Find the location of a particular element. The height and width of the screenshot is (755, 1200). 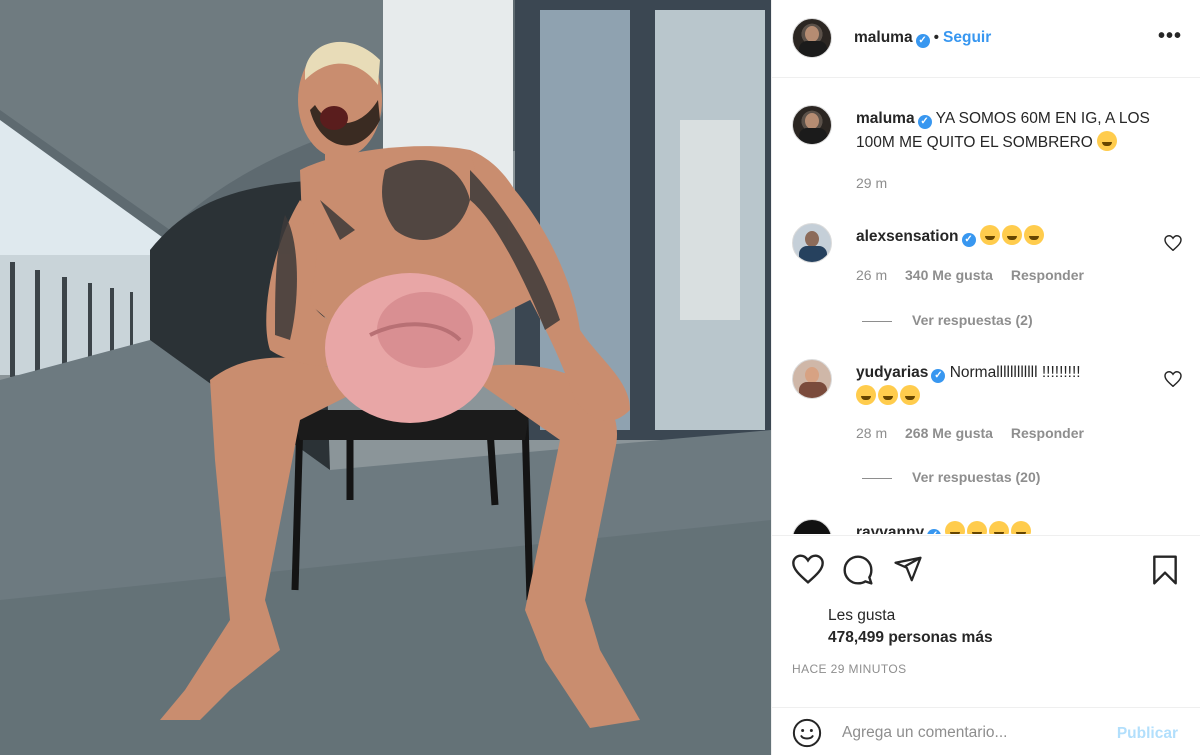

view-replies-button: Ver respuestas (20) is located at coordinates (951, 477).